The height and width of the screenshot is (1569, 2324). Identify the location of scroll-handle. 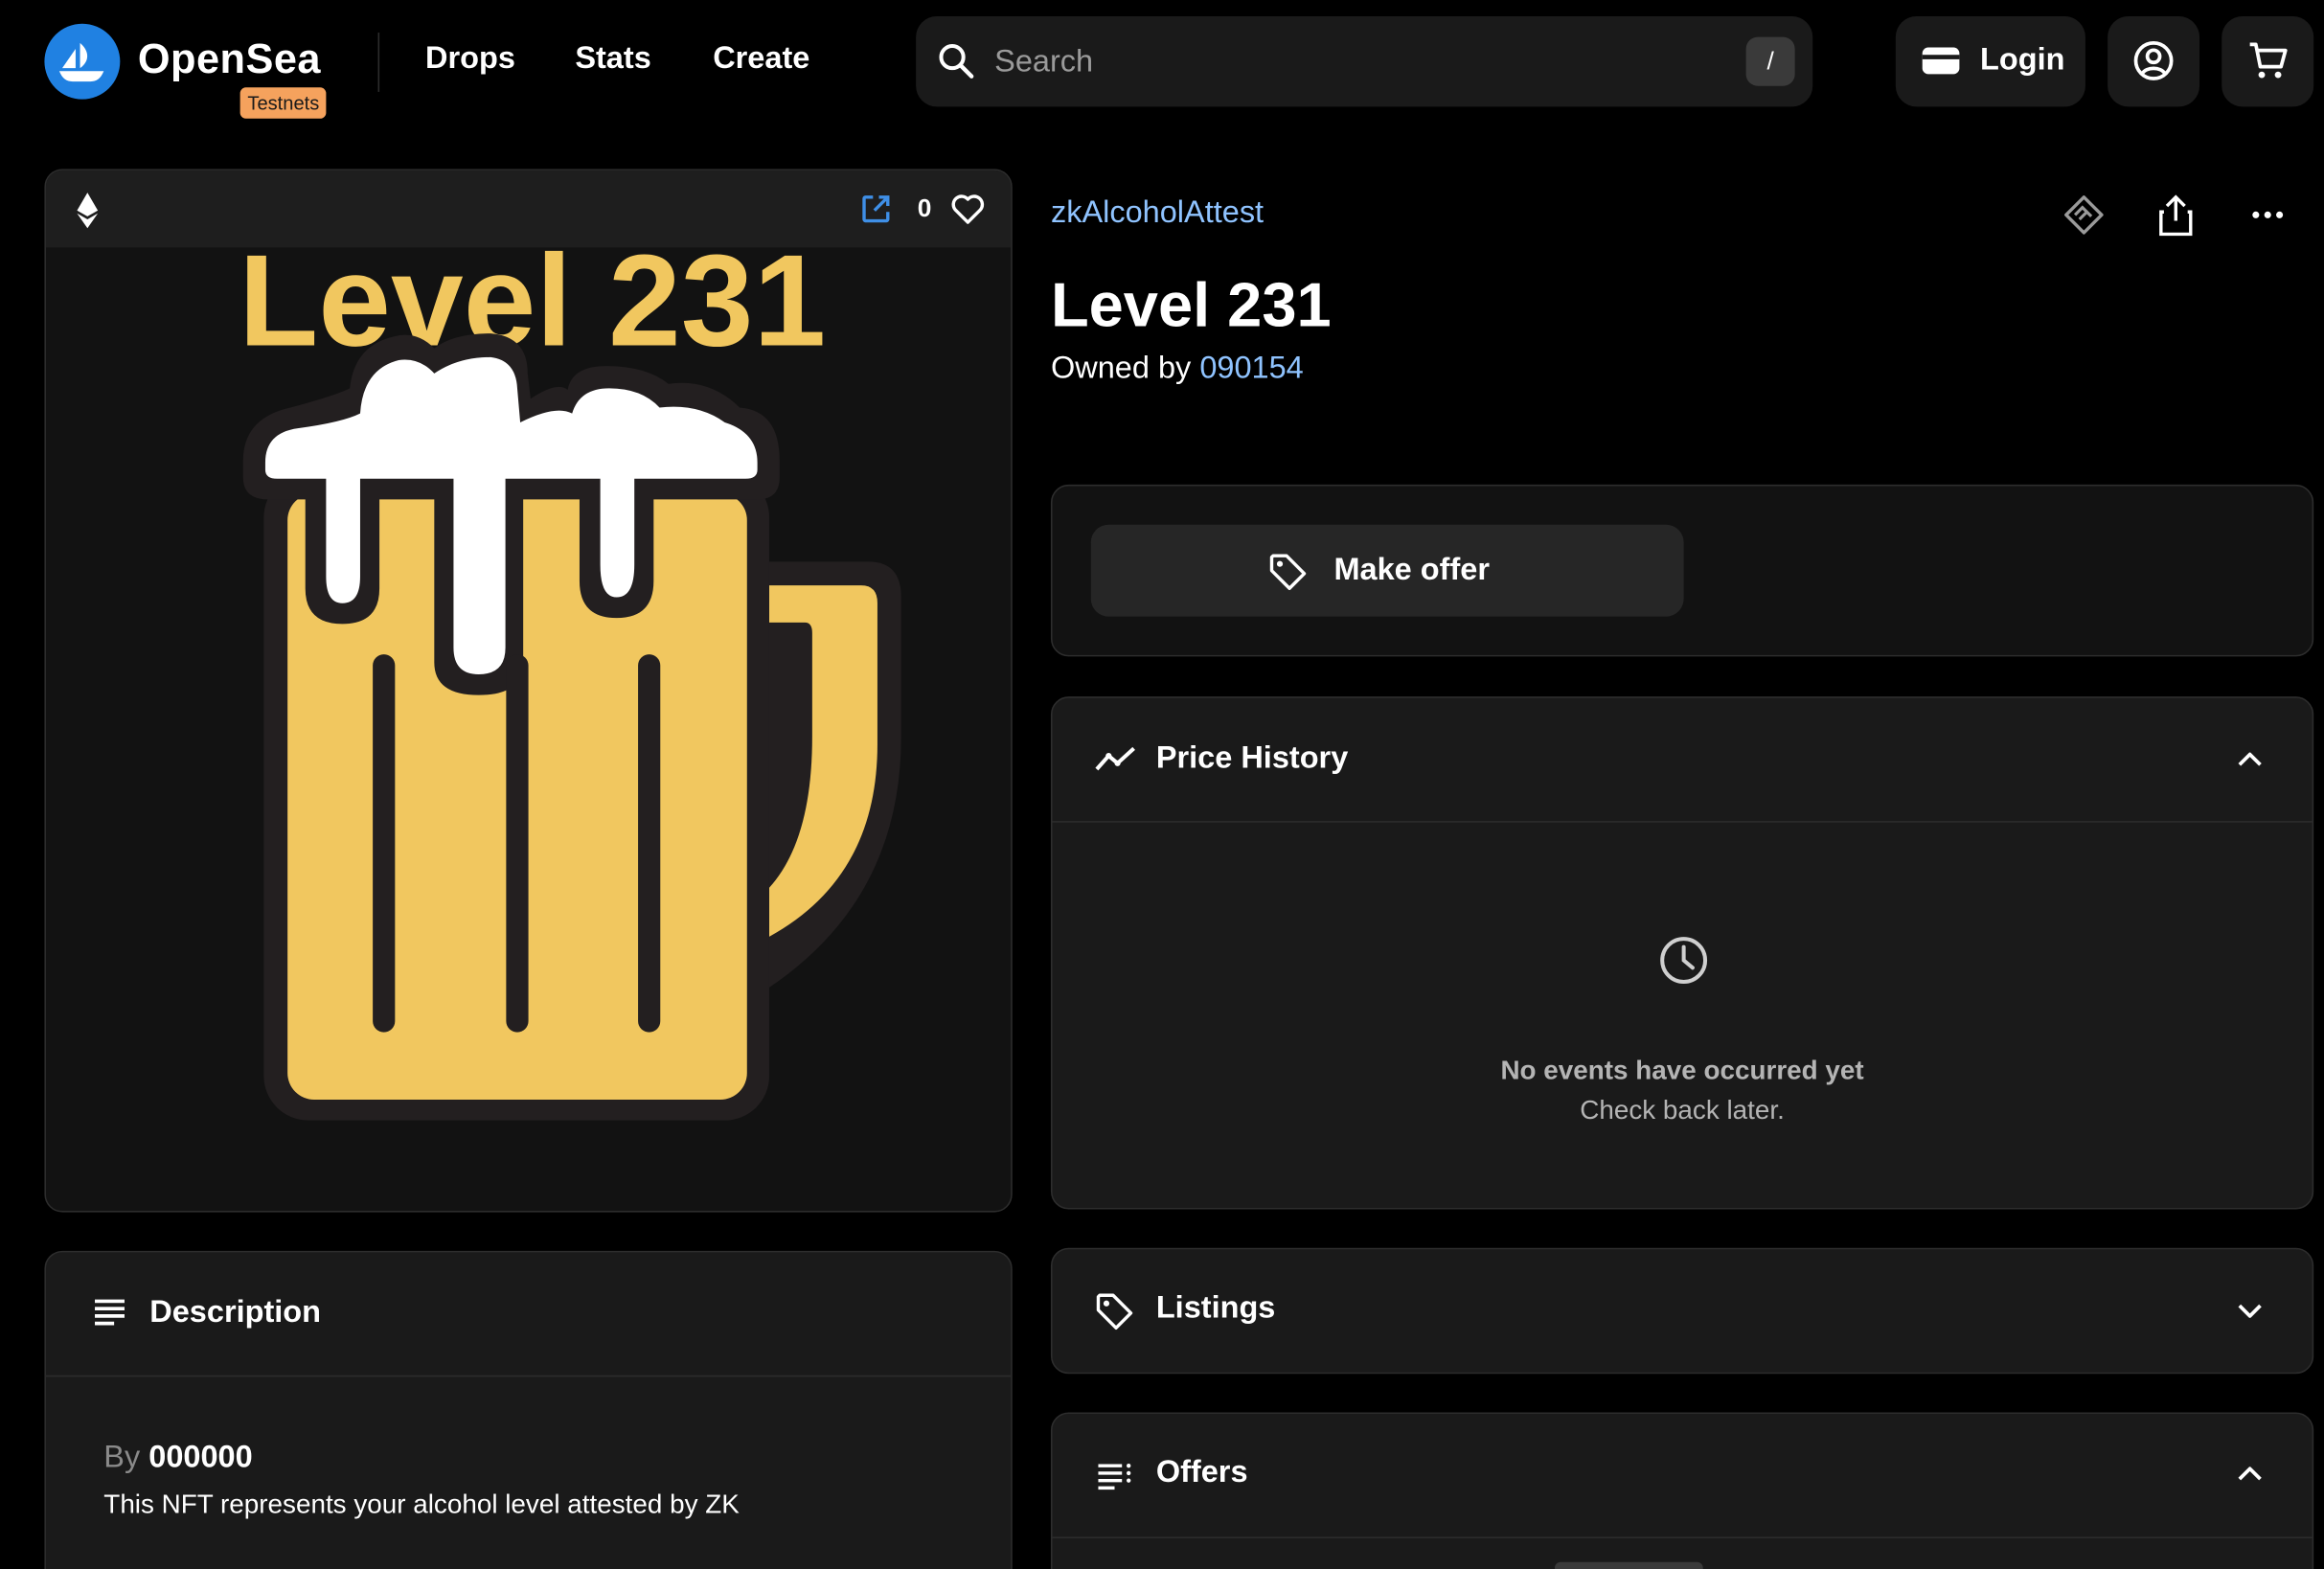
(1629, 1565).